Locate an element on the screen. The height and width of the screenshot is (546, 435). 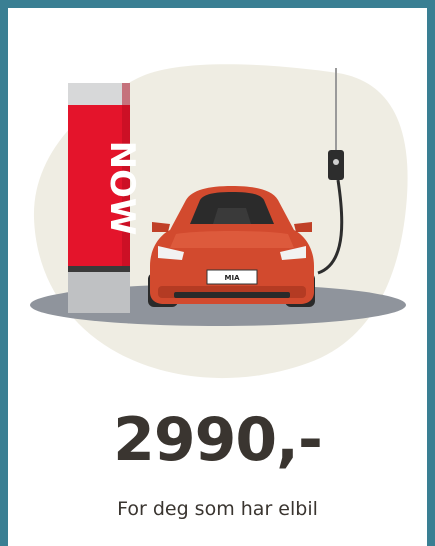
station-brand-label: NOW is located at coordinates (122, 188).